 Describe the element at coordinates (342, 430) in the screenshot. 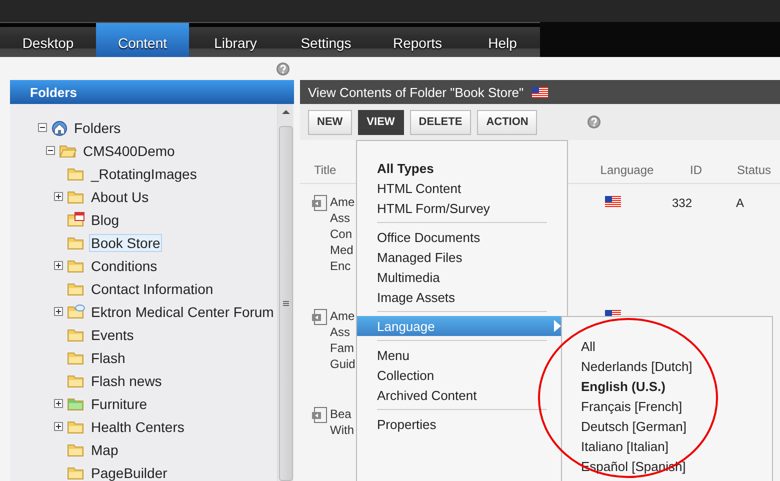

I see `title-text: With` at that location.